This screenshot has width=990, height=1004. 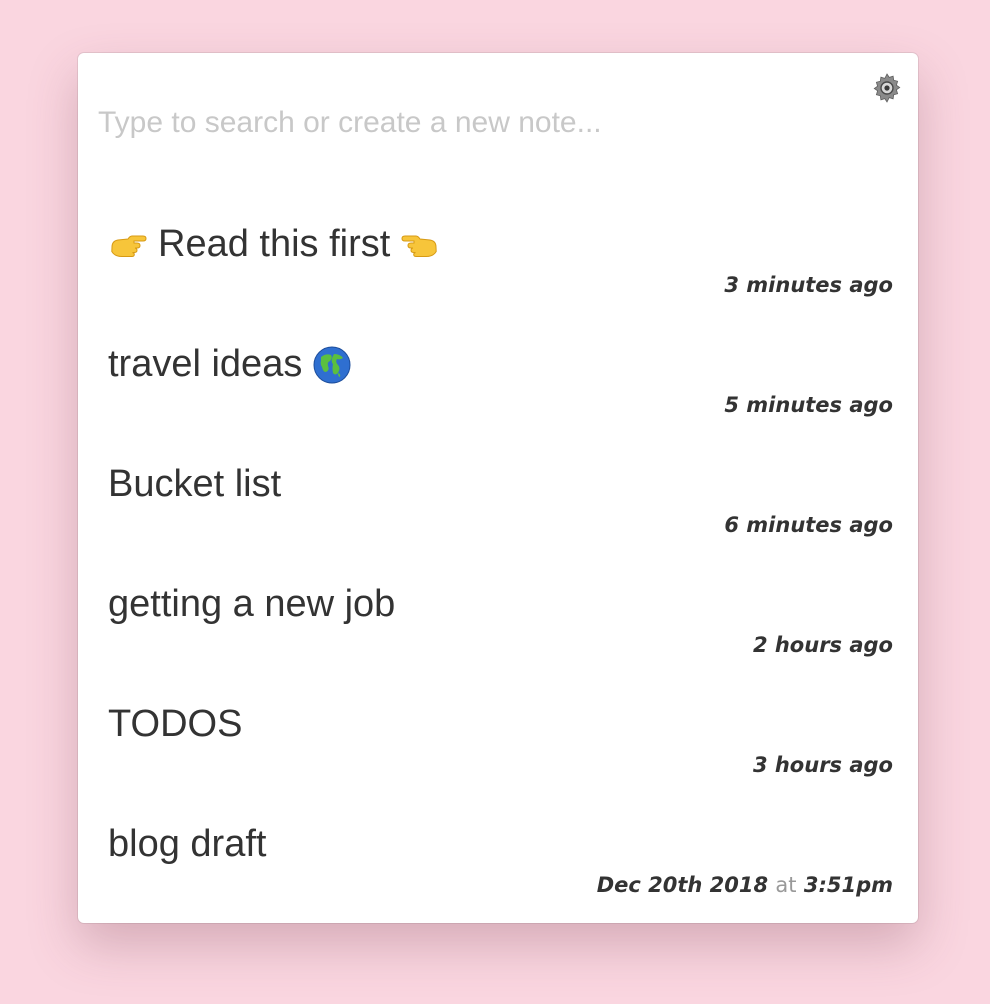 I want to click on list-item: Bucket list 6 minutes ago, so click(x=498, y=513).